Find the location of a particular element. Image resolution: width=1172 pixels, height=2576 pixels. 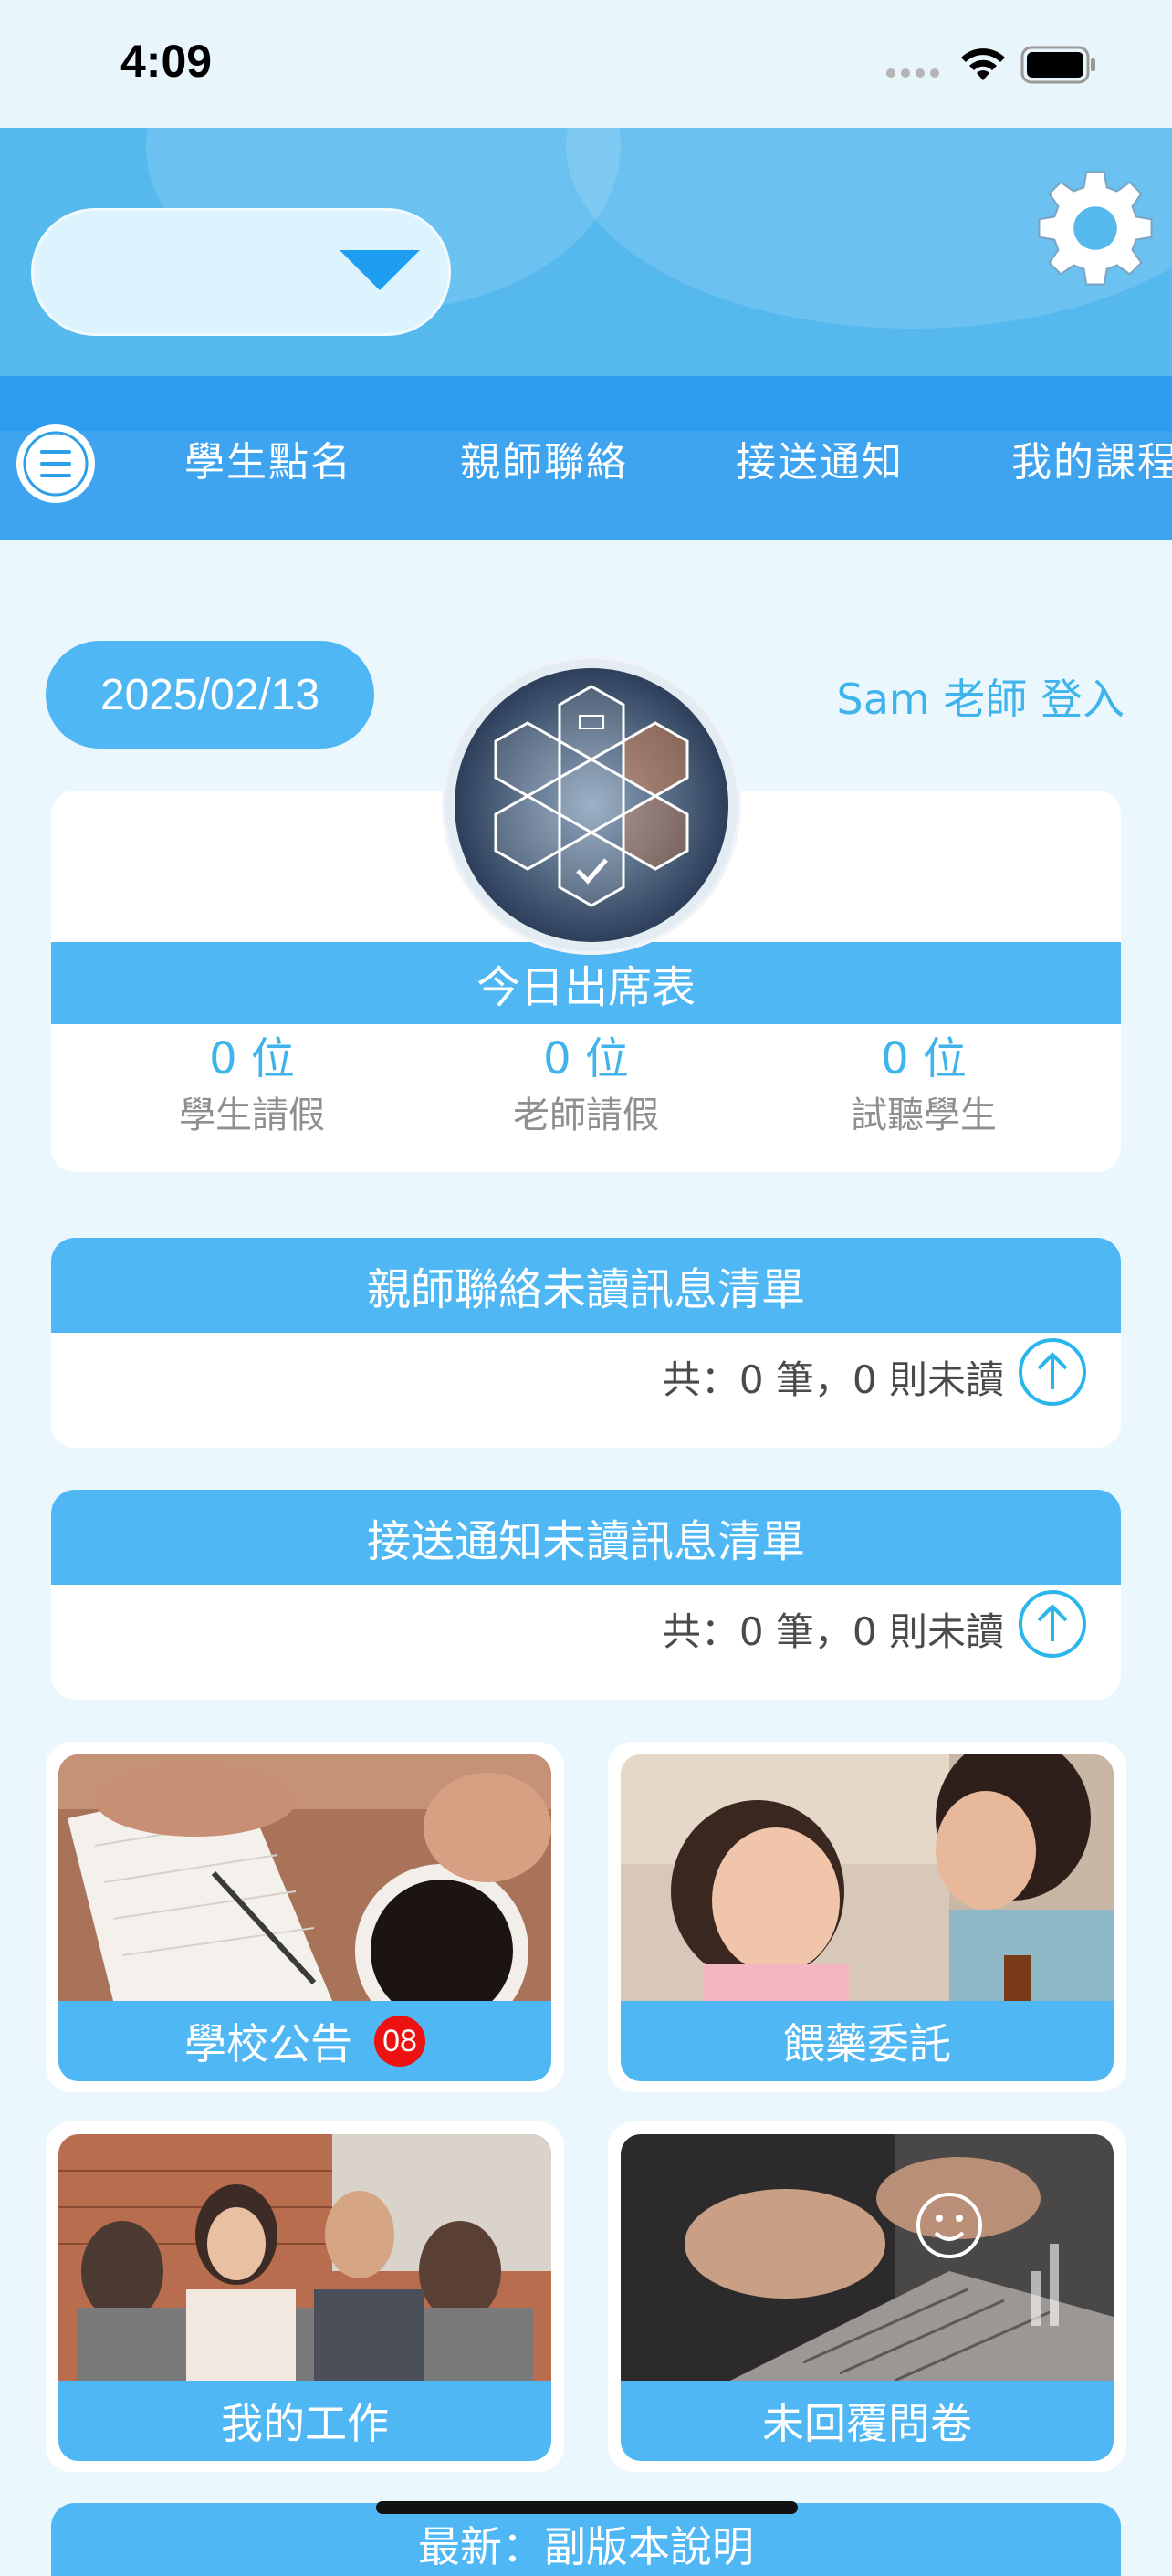

stat-trial-students: 0 位 試聽學生 is located at coordinates (924, 1086).